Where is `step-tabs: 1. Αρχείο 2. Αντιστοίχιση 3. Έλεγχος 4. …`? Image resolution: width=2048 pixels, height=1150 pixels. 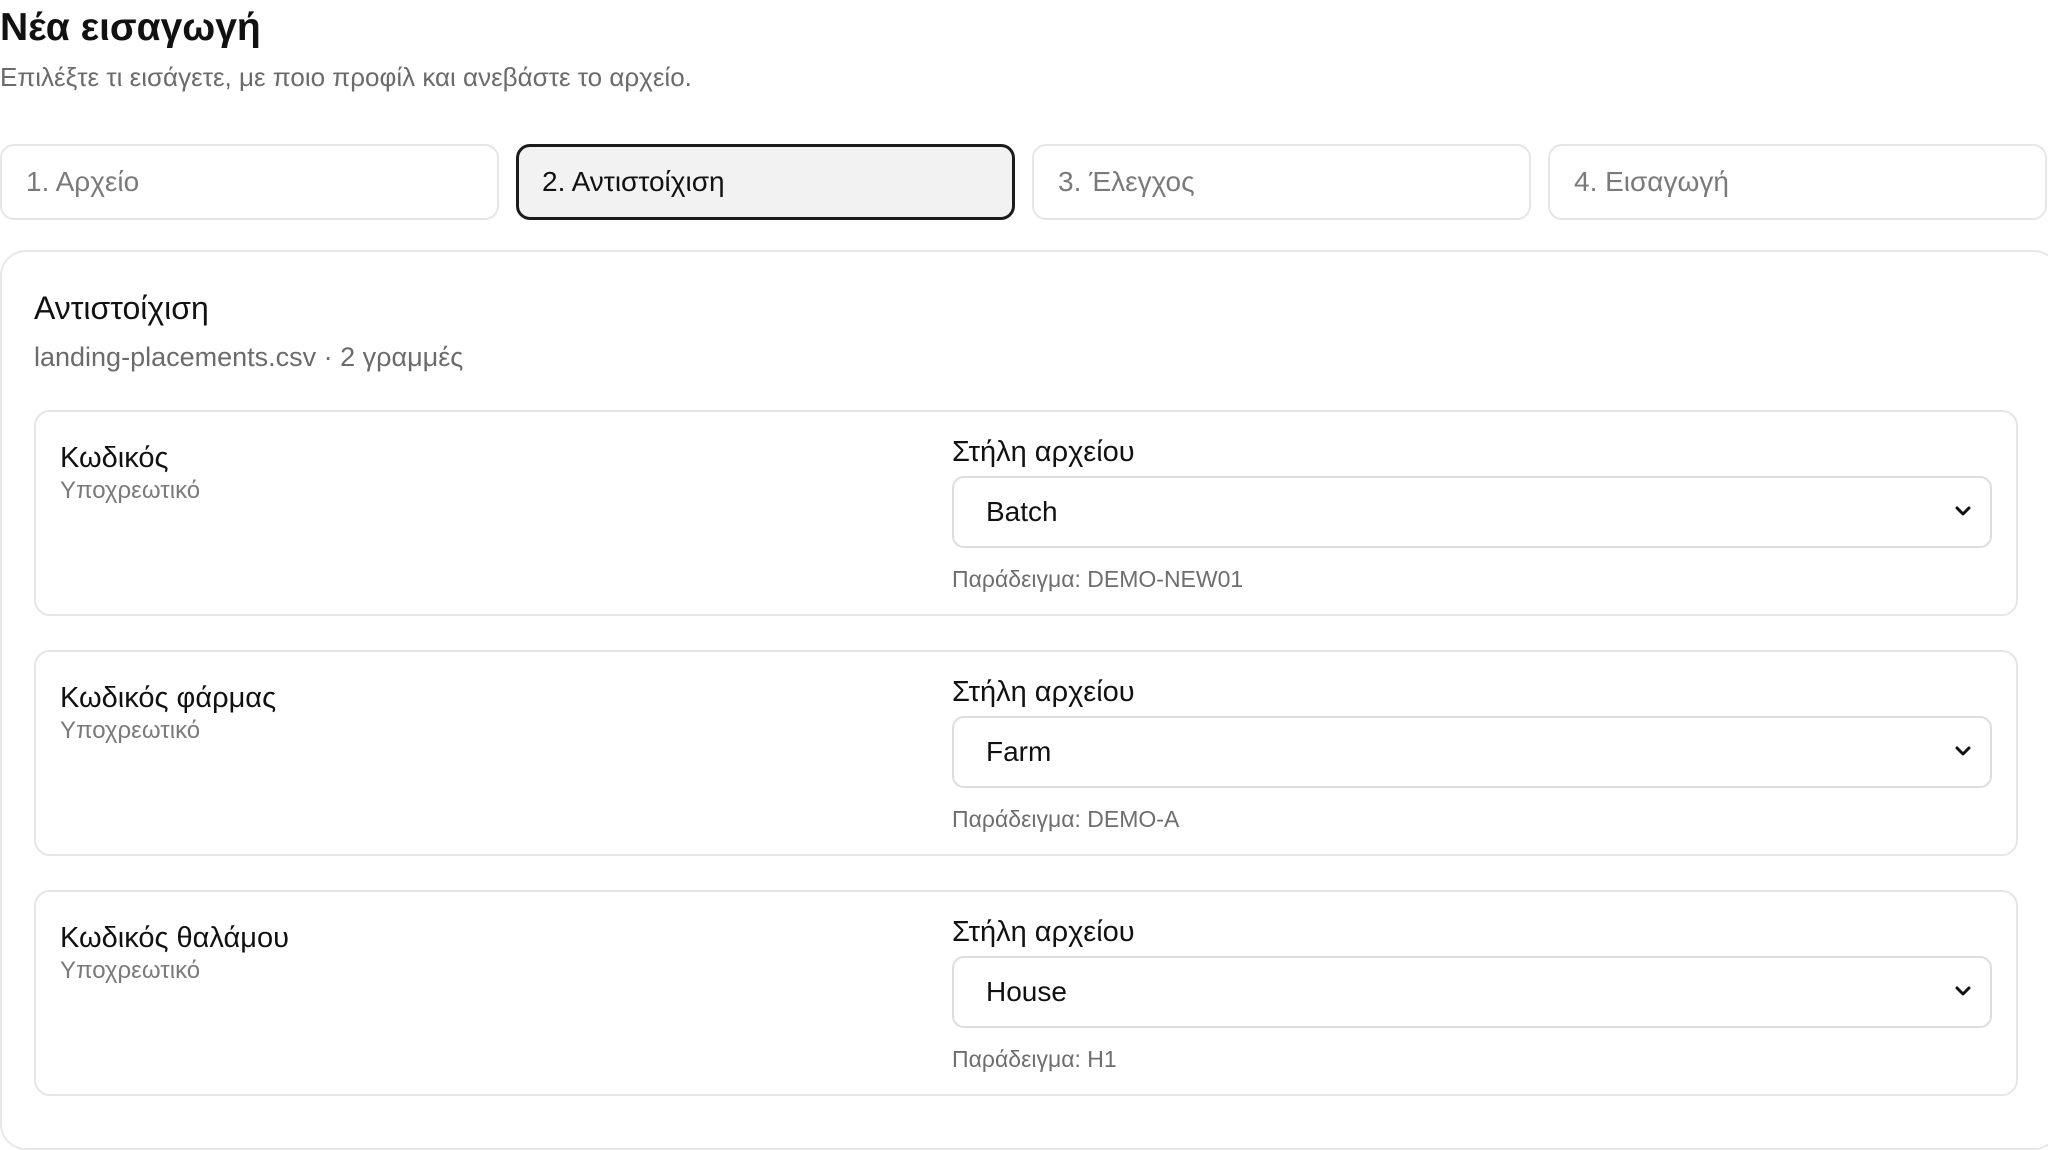 step-tabs: 1. Αρχείο 2. Αντιστοίχιση 3. Έλεγχος 4. … is located at coordinates (1024, 182).